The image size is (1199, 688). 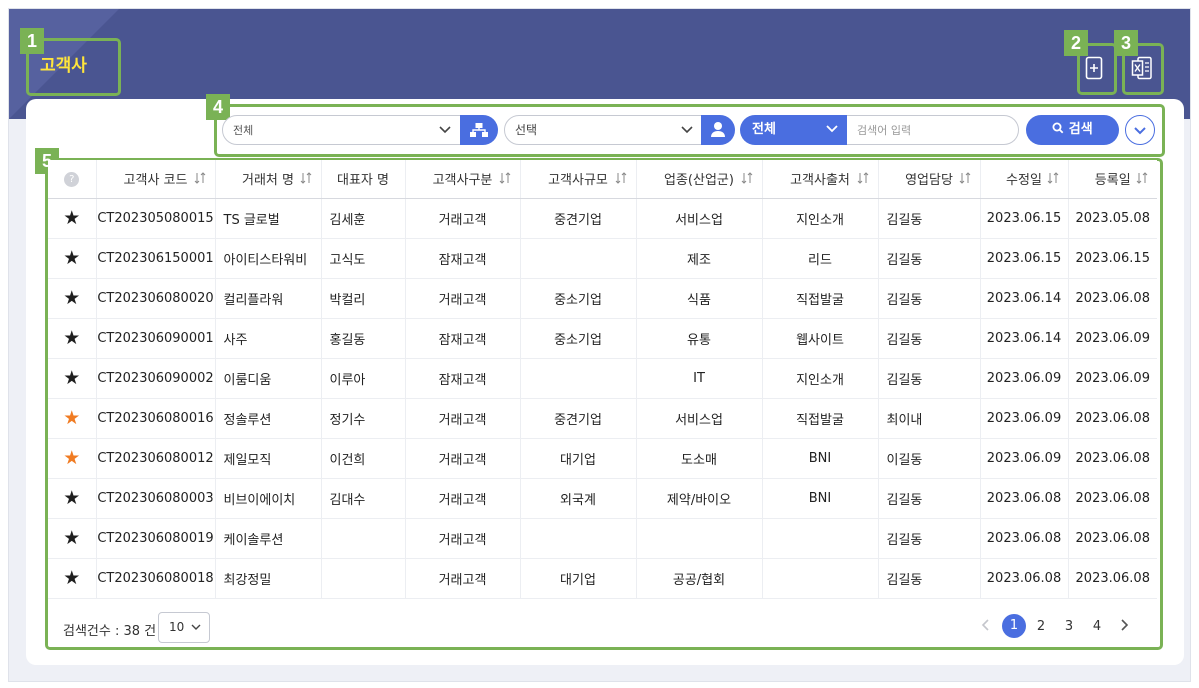 I want to click on page-size-value: 10, so click(x=177, y=627).